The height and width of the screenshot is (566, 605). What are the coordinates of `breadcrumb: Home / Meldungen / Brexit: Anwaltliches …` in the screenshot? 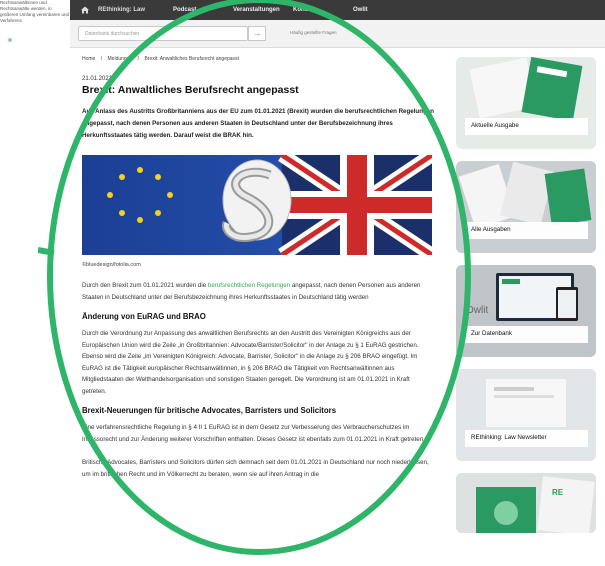 It's located at (258, 62).